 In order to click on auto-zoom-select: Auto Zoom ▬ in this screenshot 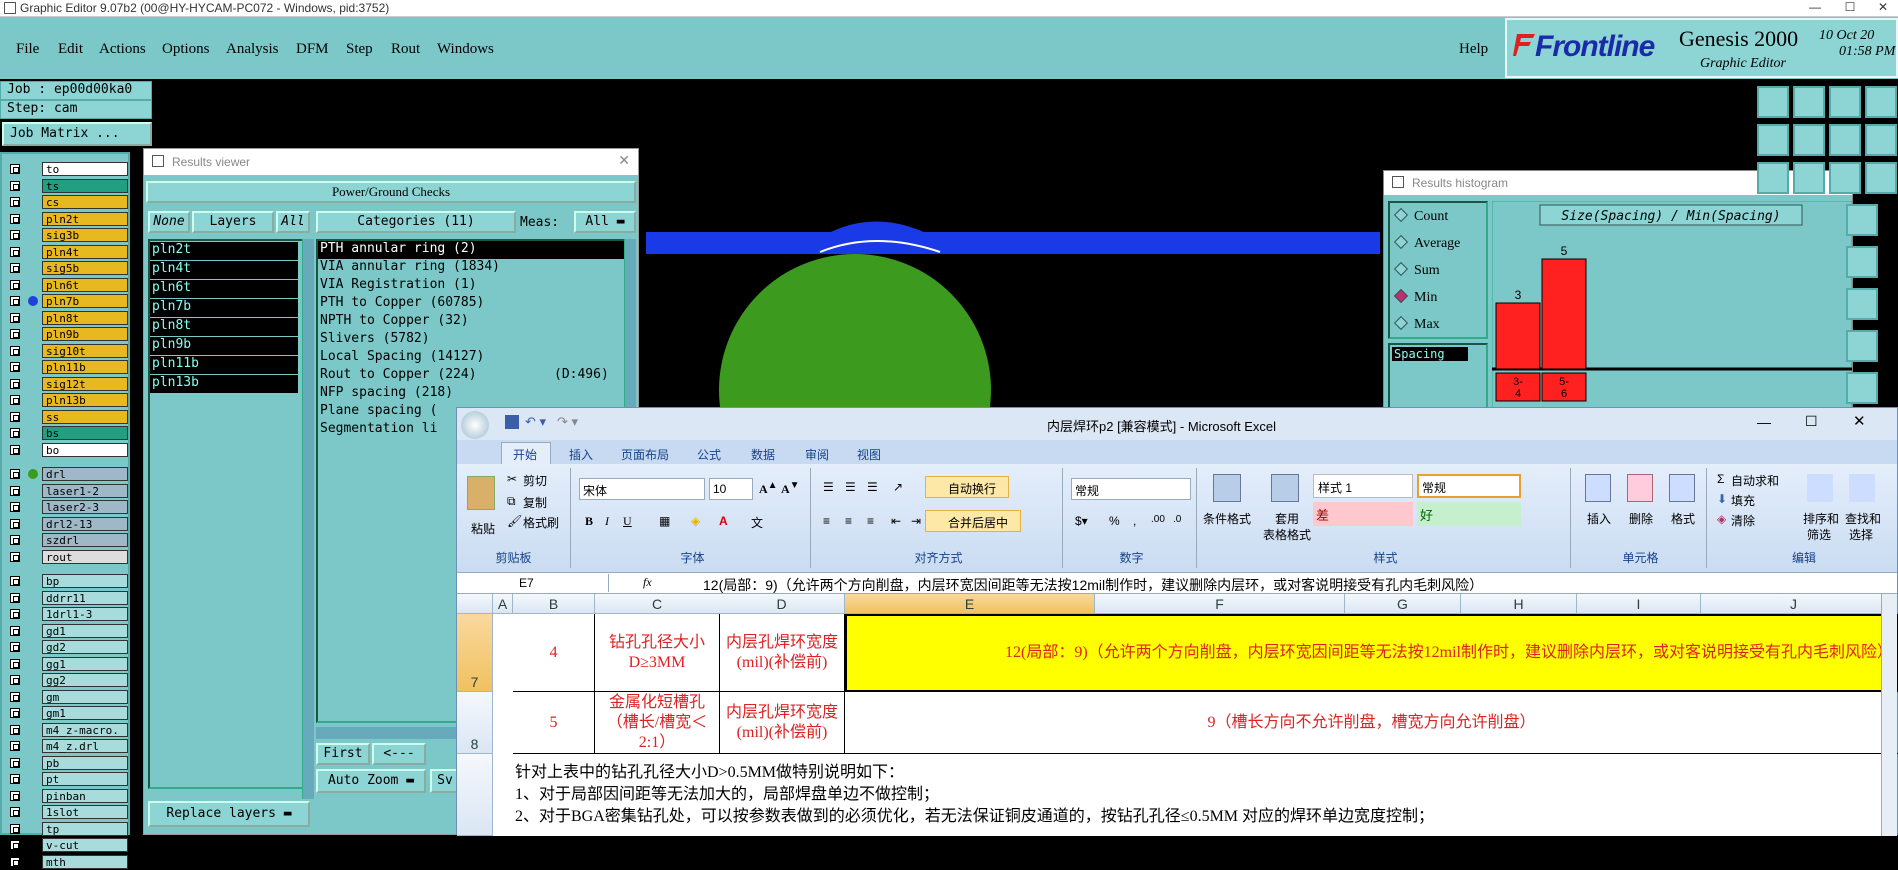, I will do `click(371, 781)`.